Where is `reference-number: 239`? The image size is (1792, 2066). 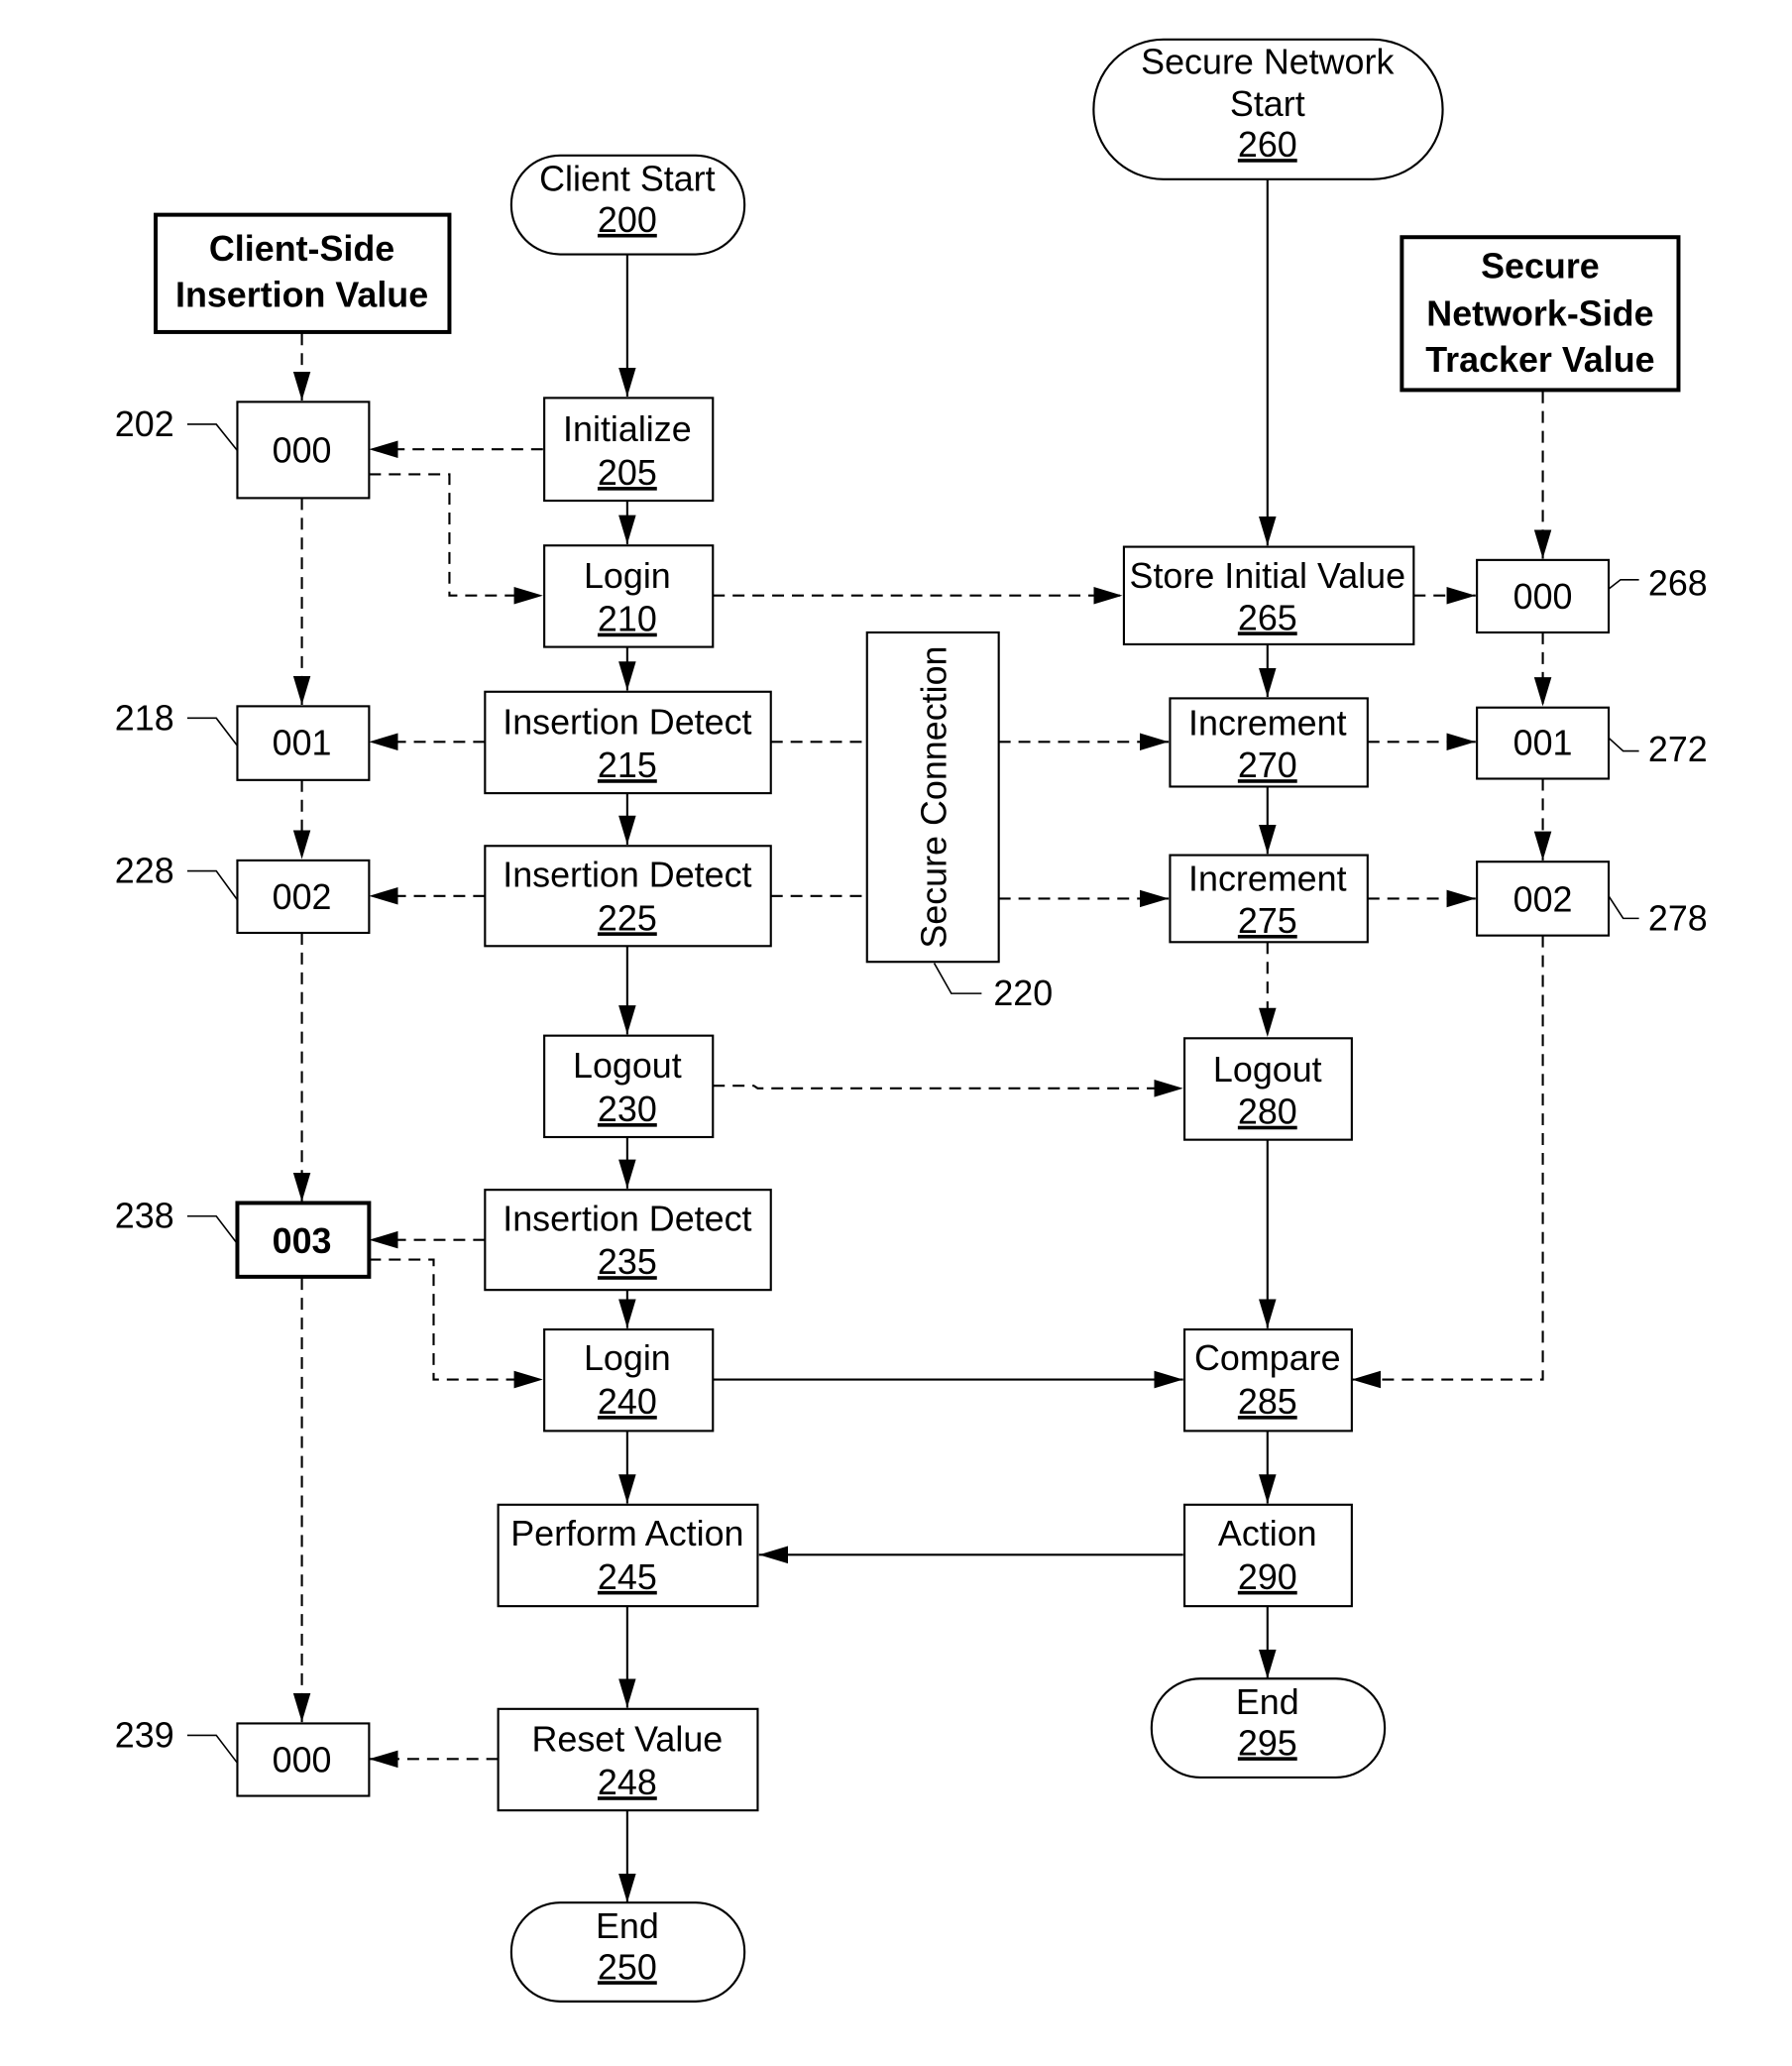
reference-number: 239 is located at coordinates (144, 1735).